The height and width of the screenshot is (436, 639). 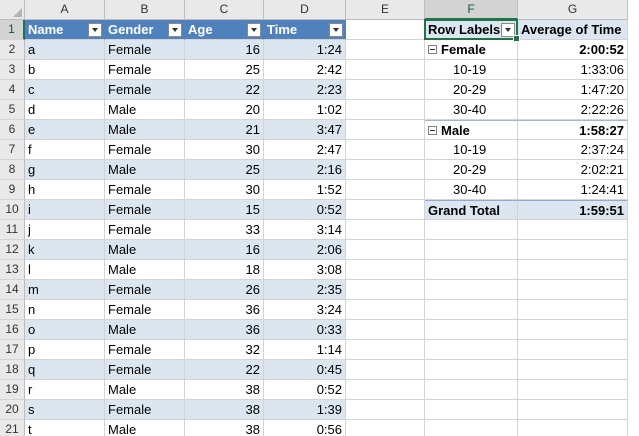 What do you see at coordinates (224, 90) in the screenshot?
I see `table-cell: 22` at bounding box center [224, 90].